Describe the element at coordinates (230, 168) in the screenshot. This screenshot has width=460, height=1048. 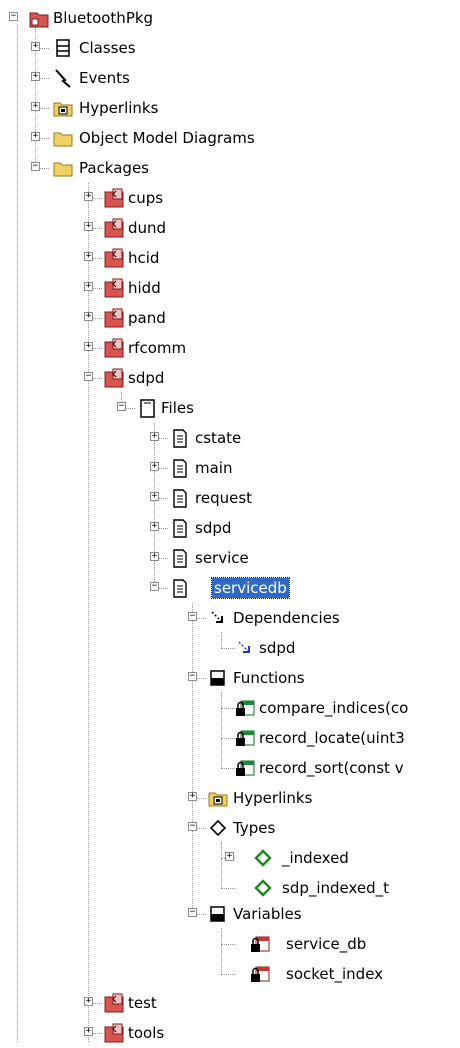
I see `tree-node-packages: − Packages` at that location.